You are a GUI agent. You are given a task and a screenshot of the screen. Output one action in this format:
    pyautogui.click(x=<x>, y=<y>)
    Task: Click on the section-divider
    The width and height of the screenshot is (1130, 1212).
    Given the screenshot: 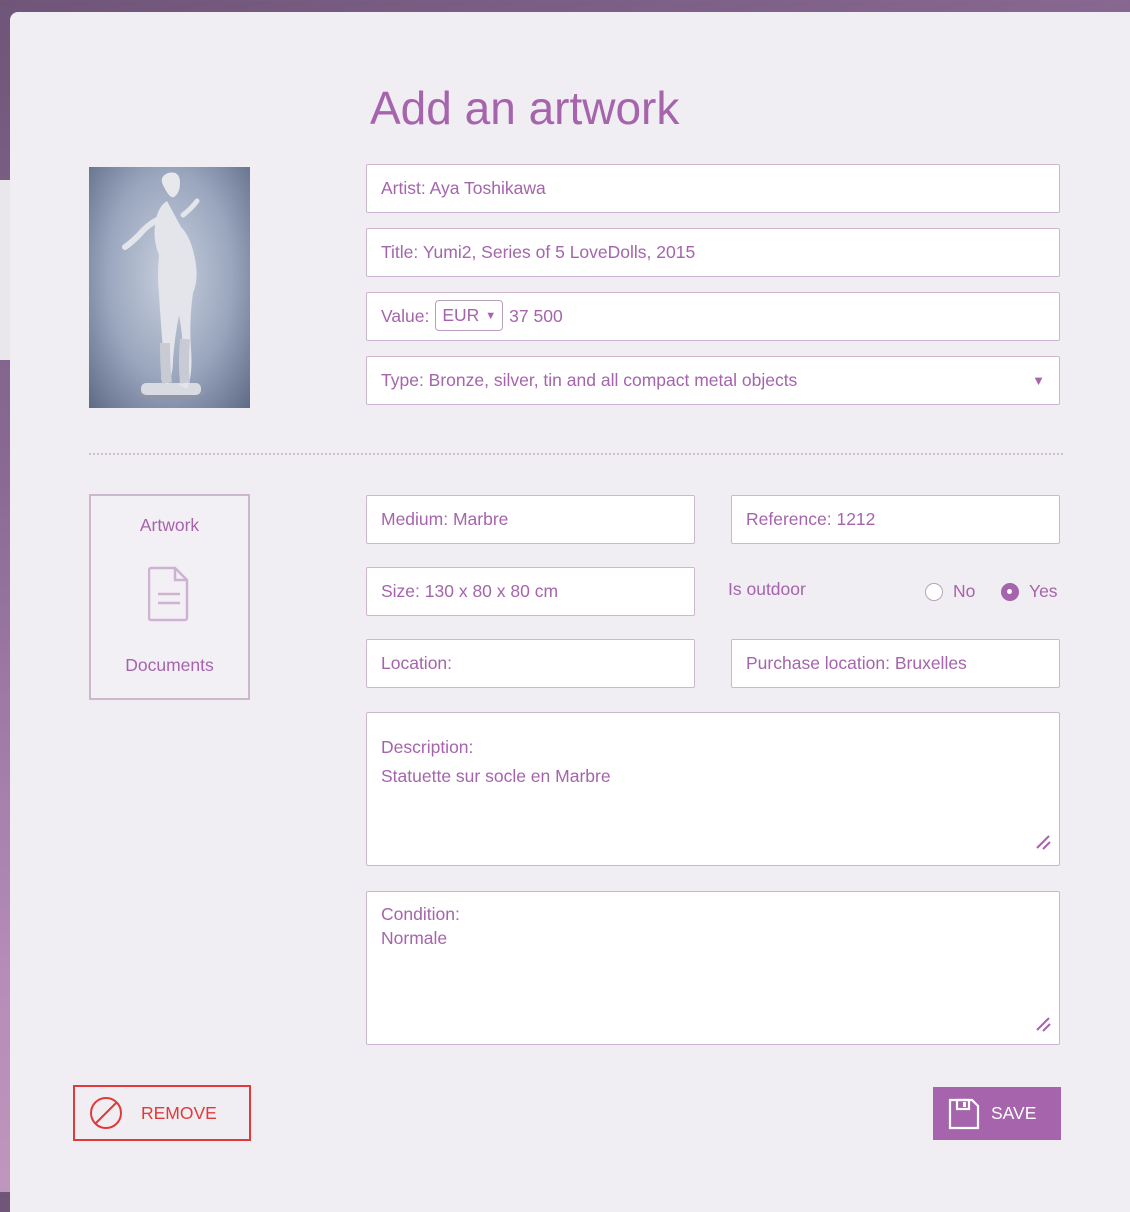 What is the action you would take?
    pyautogui.click(x=576, y=454)
    